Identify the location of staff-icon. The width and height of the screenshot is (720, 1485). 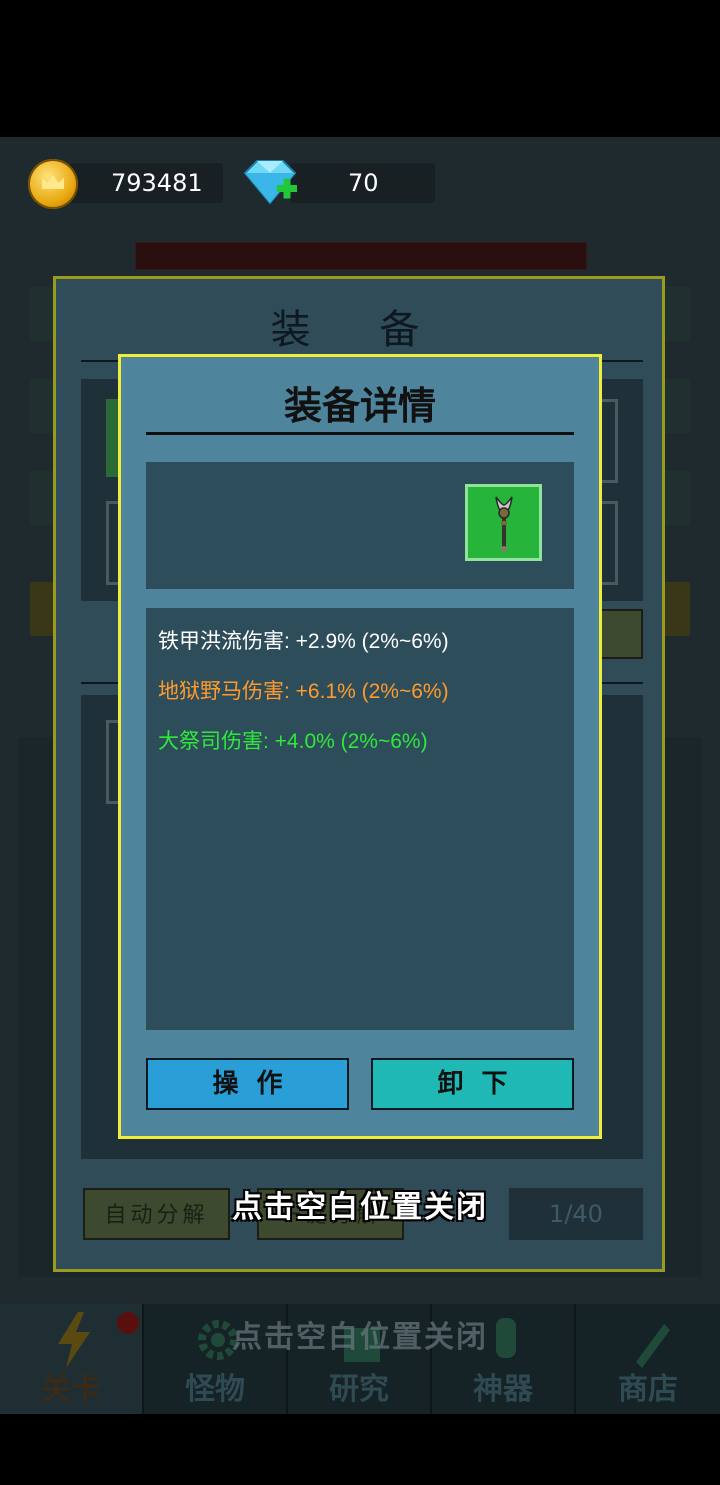
(504, 524).